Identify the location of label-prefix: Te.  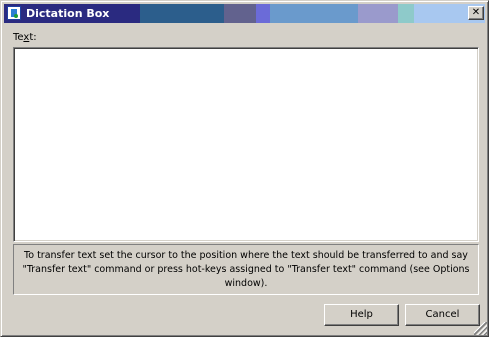
(18, 37).